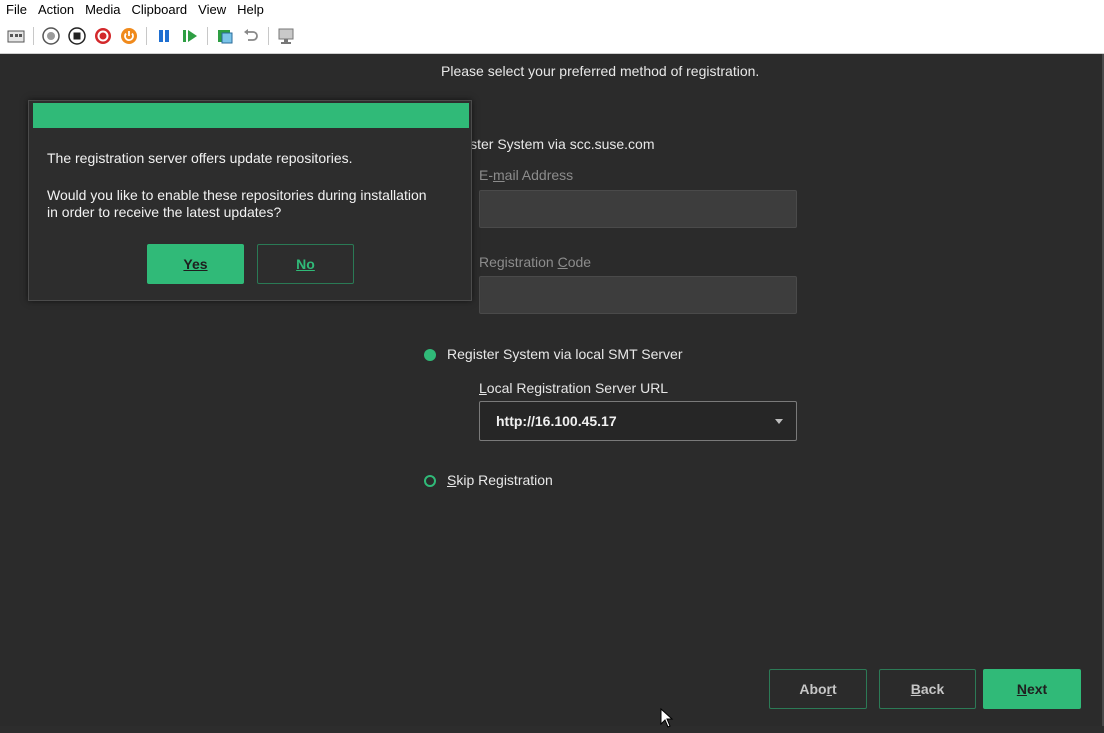 Image resolution: width=1104 pixels, height=733 pixels. What do you see at coordinates (638, 421) in the screenshot?
I see `server-url-combobox: http://16.100.45.17` at bounding box center [638, 421].